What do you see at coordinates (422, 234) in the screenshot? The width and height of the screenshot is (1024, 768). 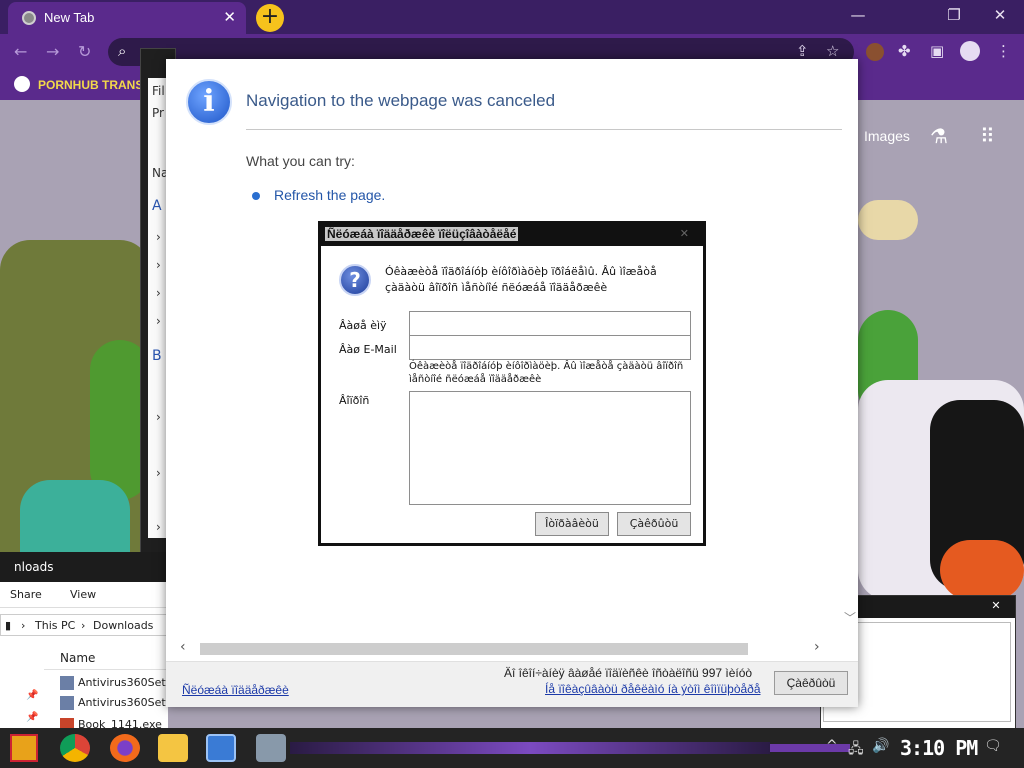 I see `dialog-title: Ñëóæáà ïîääåðæêè ïîëüçîâàòåëåé` at bounding box center [422, 234].